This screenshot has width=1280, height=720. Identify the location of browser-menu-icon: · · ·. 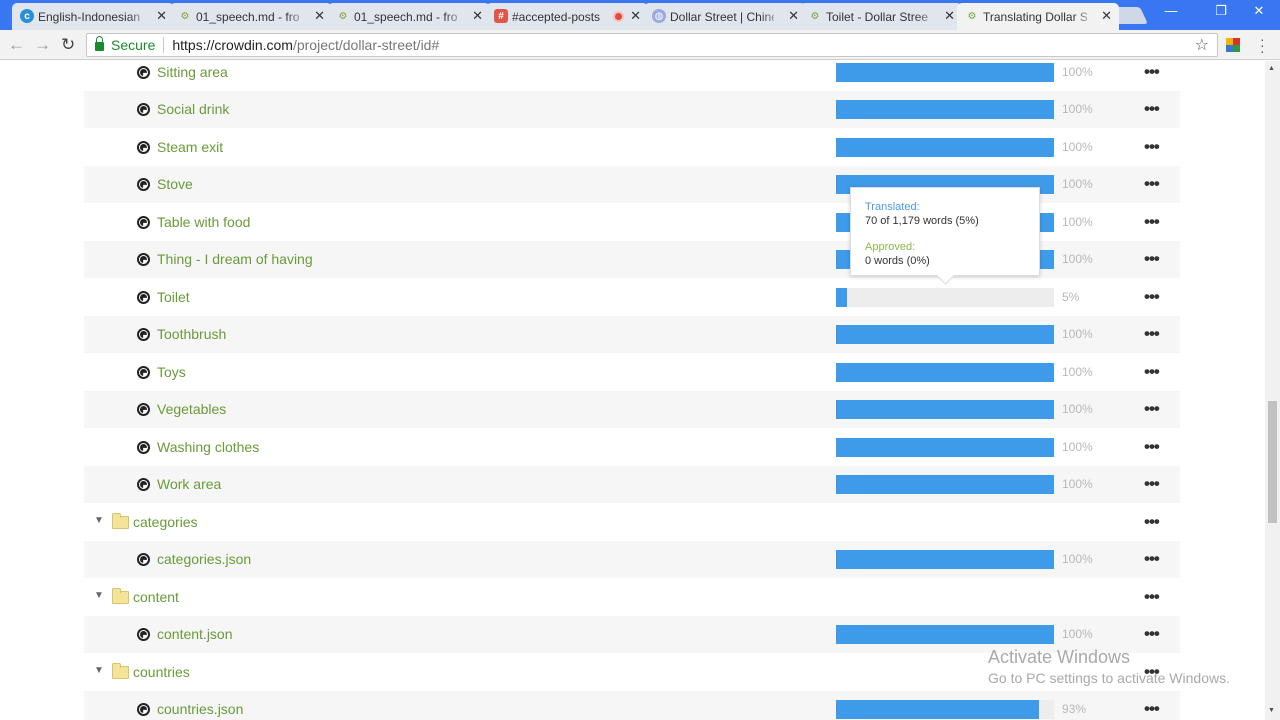
(1262, 45).